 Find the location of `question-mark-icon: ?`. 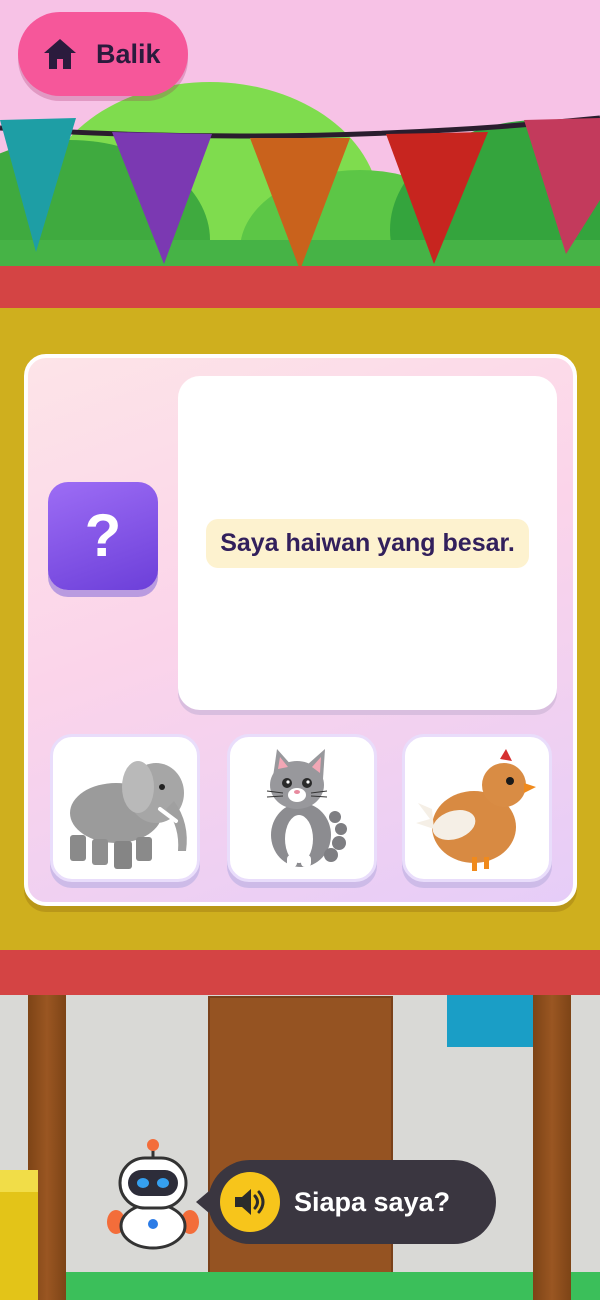

question-mark-icon: ? is located at coordinates (103, 535).